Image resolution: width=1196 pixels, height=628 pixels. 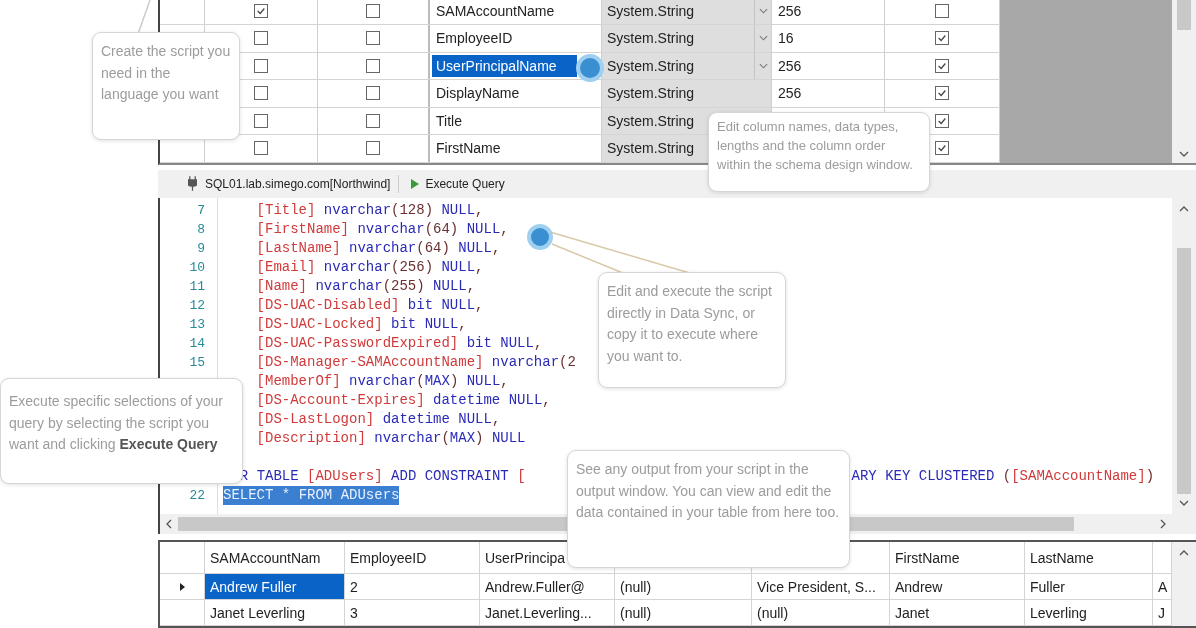 What do you see at coordinates (197, 324) in the screenshot?
I see `line-number: 13` at bounding box center [197, 324].